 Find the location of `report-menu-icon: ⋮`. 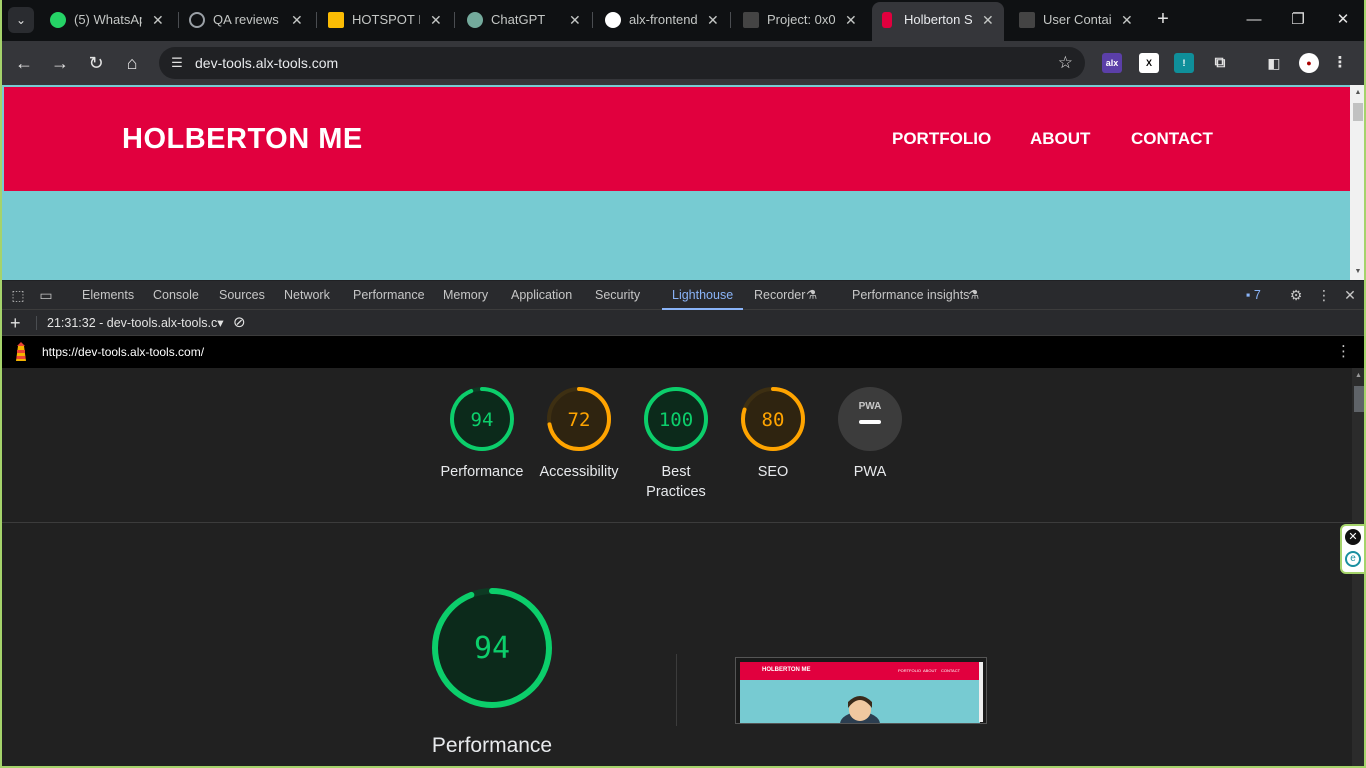

report-menu-icon: ⋮ is located at coordinates (1343, 352).